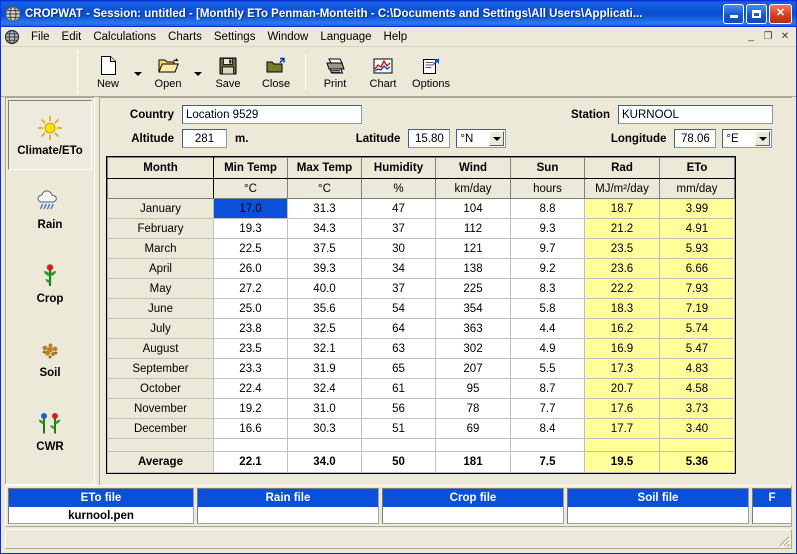 The image size is (797, 554). Describe the element at coordinates (398, 408) in the screenshot. I see `data-cell: 56` at that location.